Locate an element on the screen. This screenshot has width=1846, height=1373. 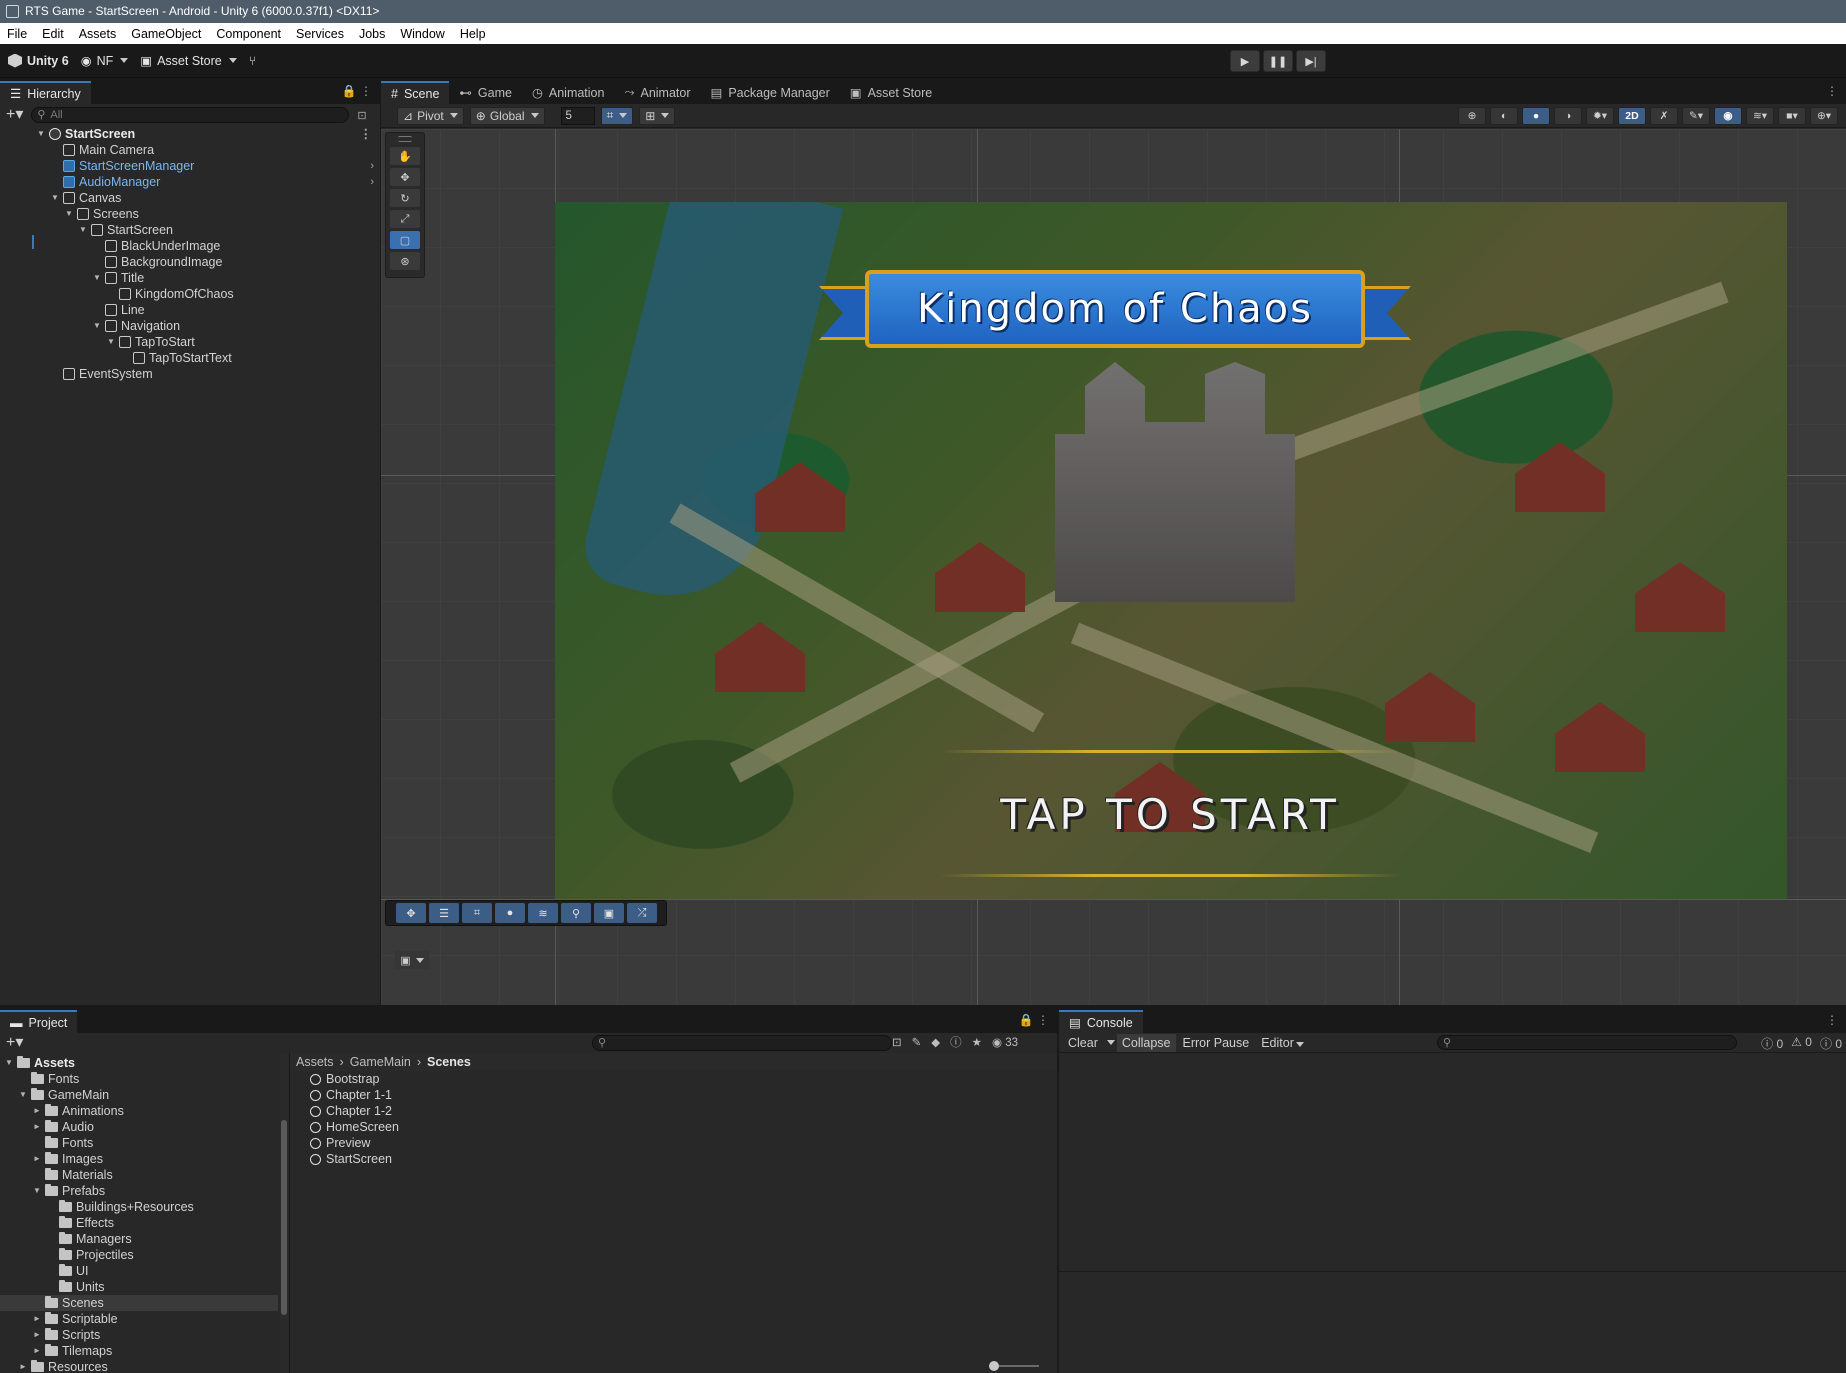
shaded-wire-button: ◐ is located at coordinates (1504, 116).